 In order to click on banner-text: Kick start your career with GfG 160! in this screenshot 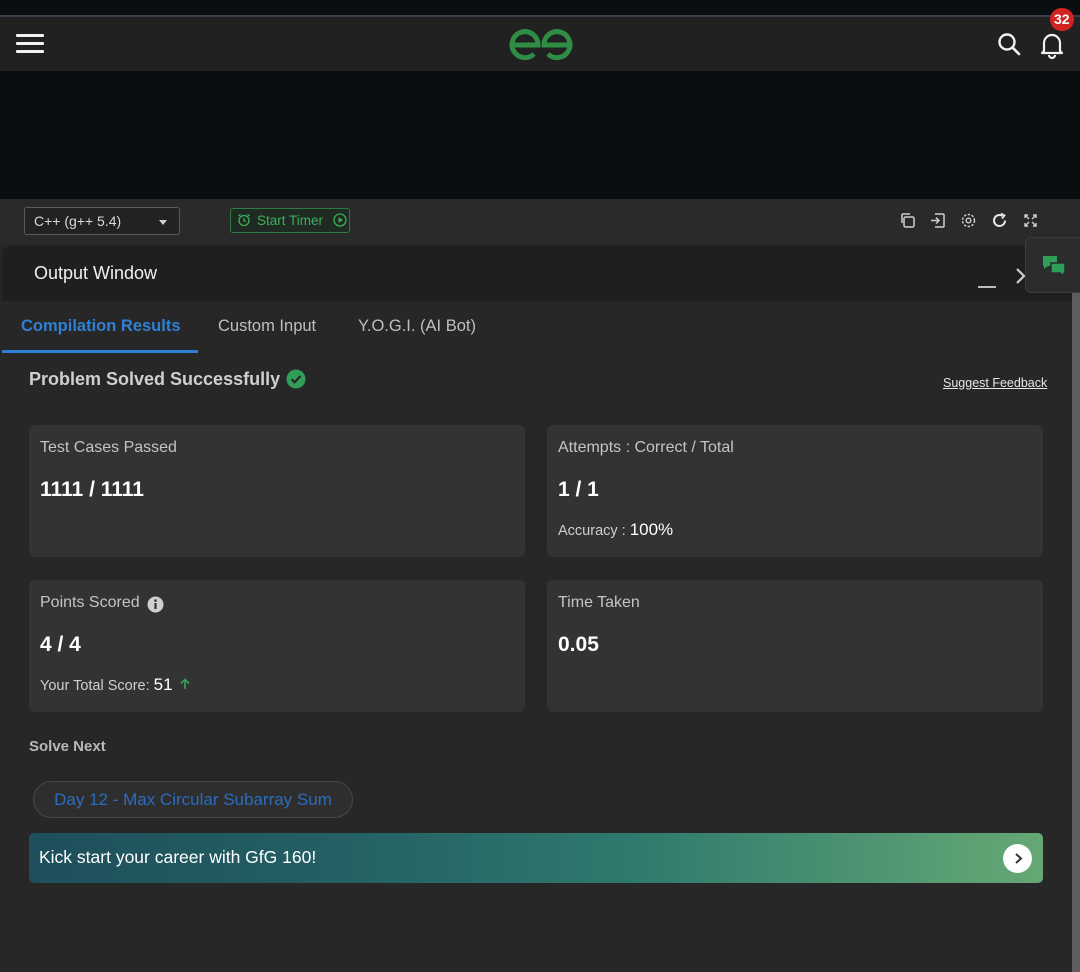, I will do `click(178, 857)`.